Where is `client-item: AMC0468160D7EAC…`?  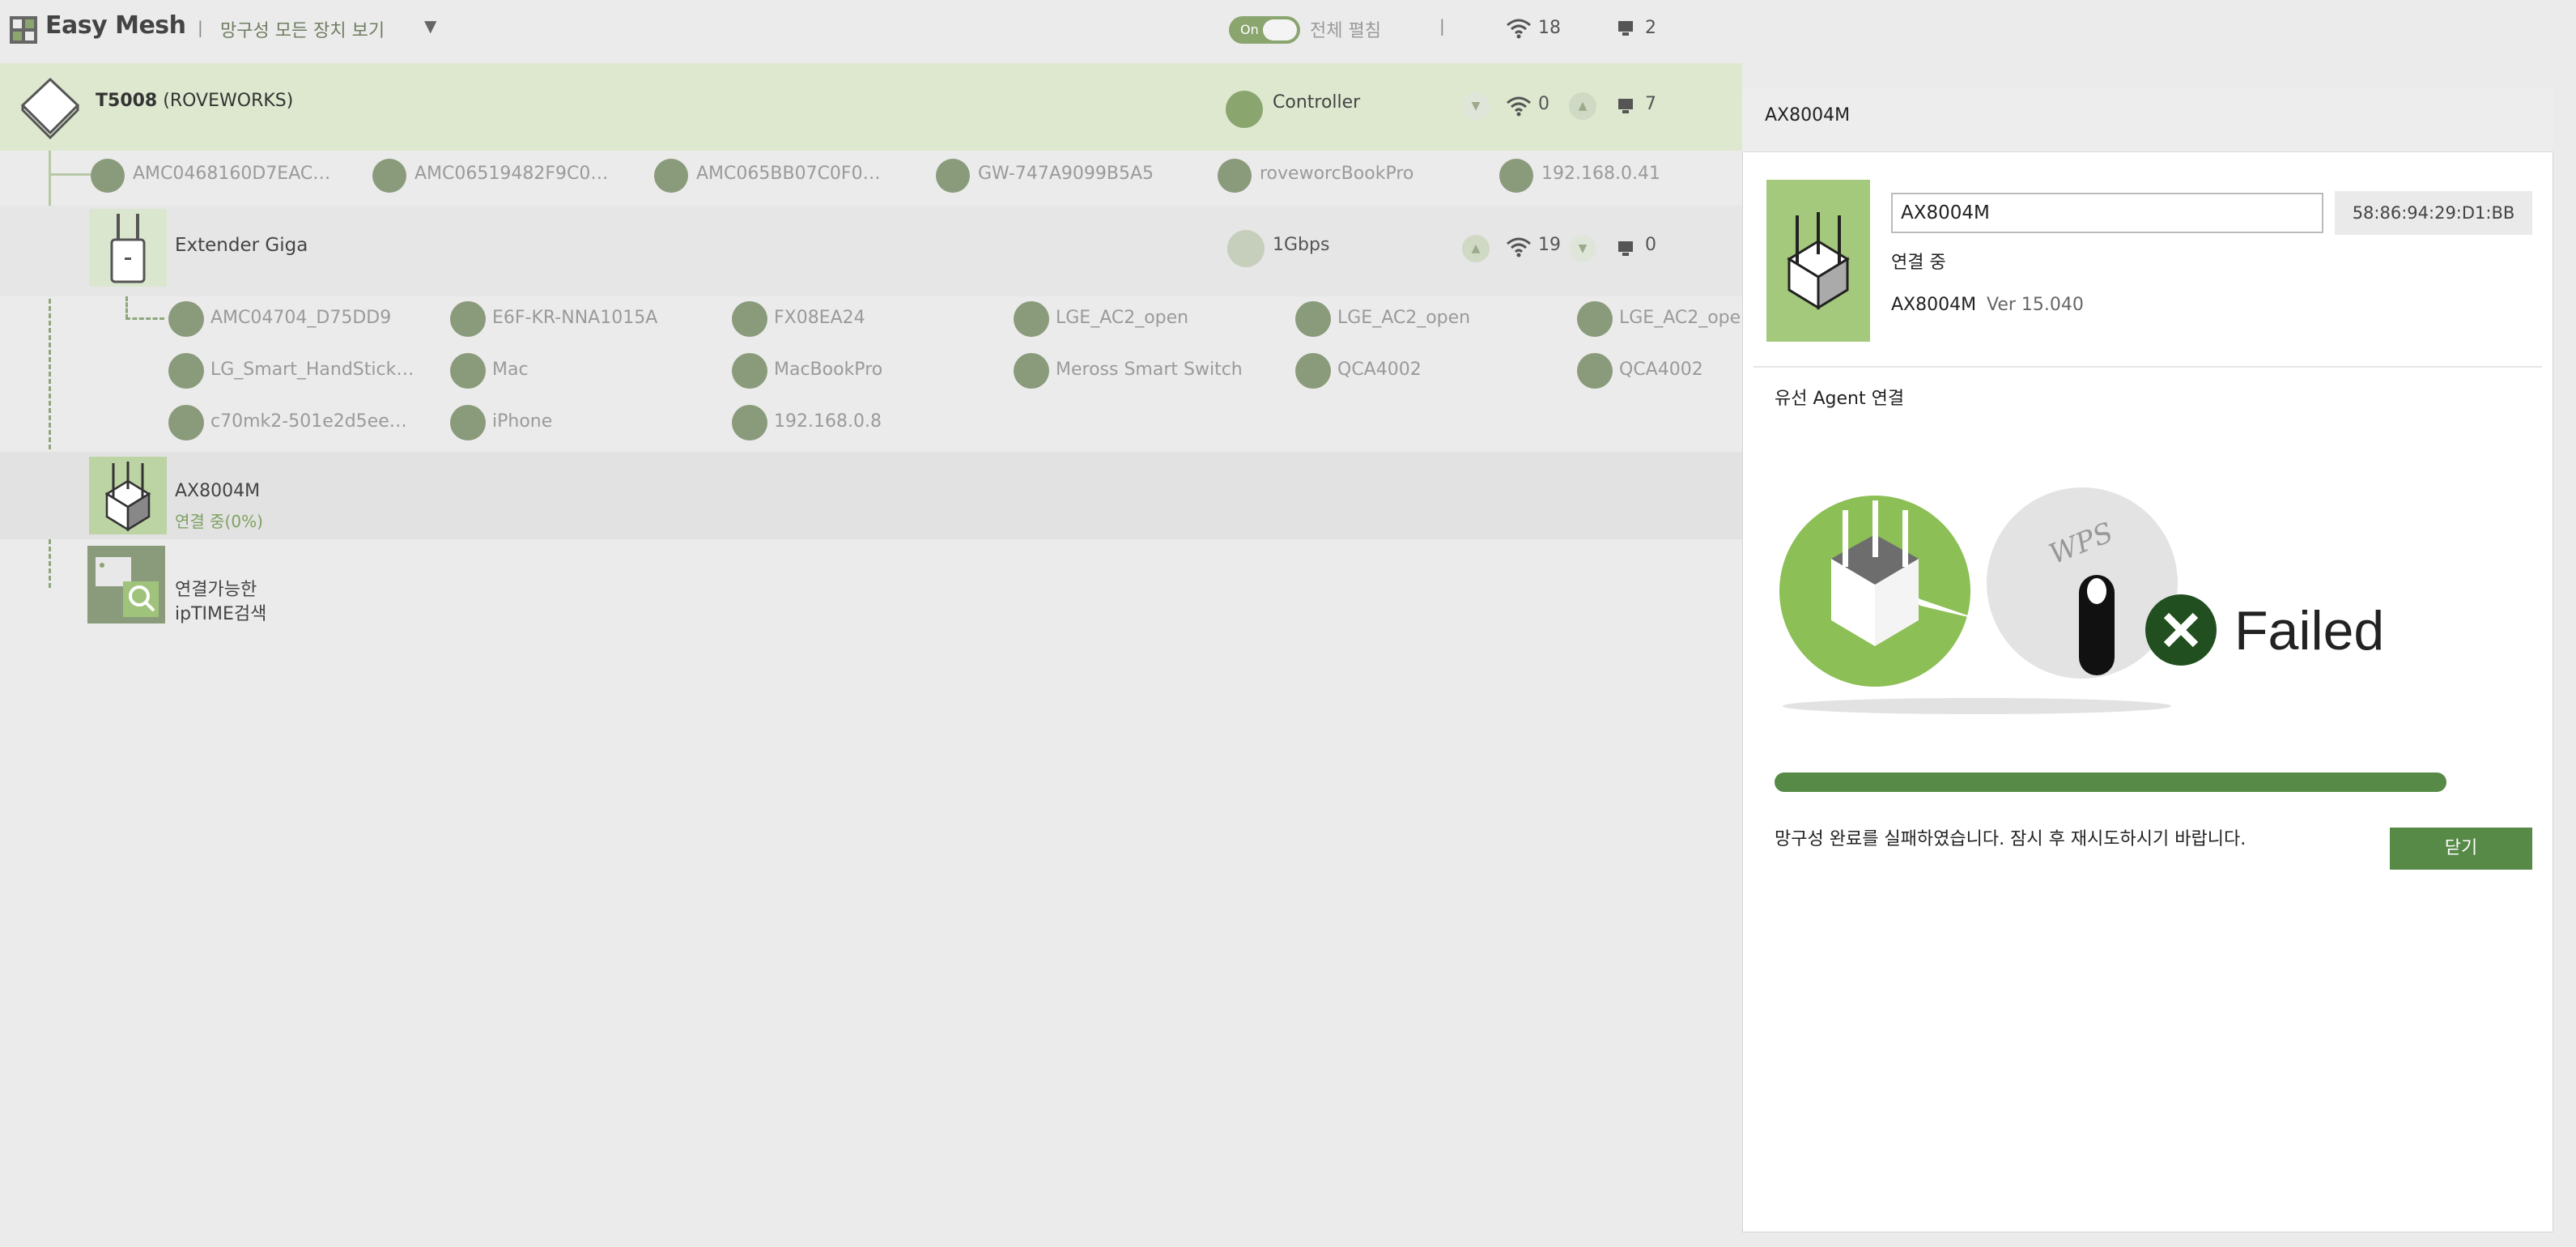
client-item: AMC0468160D7EAC… is located at coordinates (231, 174).